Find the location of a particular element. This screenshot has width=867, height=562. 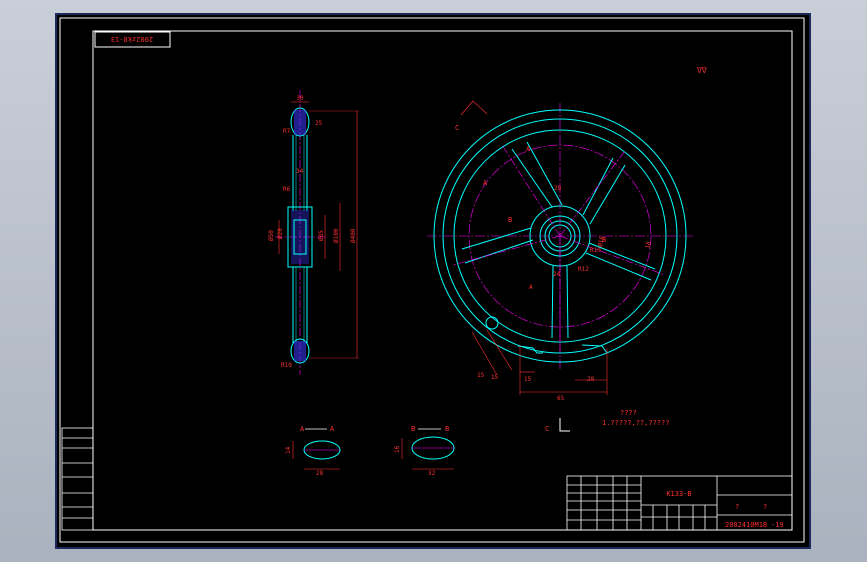

section-a is located at coordinates (316, 449).